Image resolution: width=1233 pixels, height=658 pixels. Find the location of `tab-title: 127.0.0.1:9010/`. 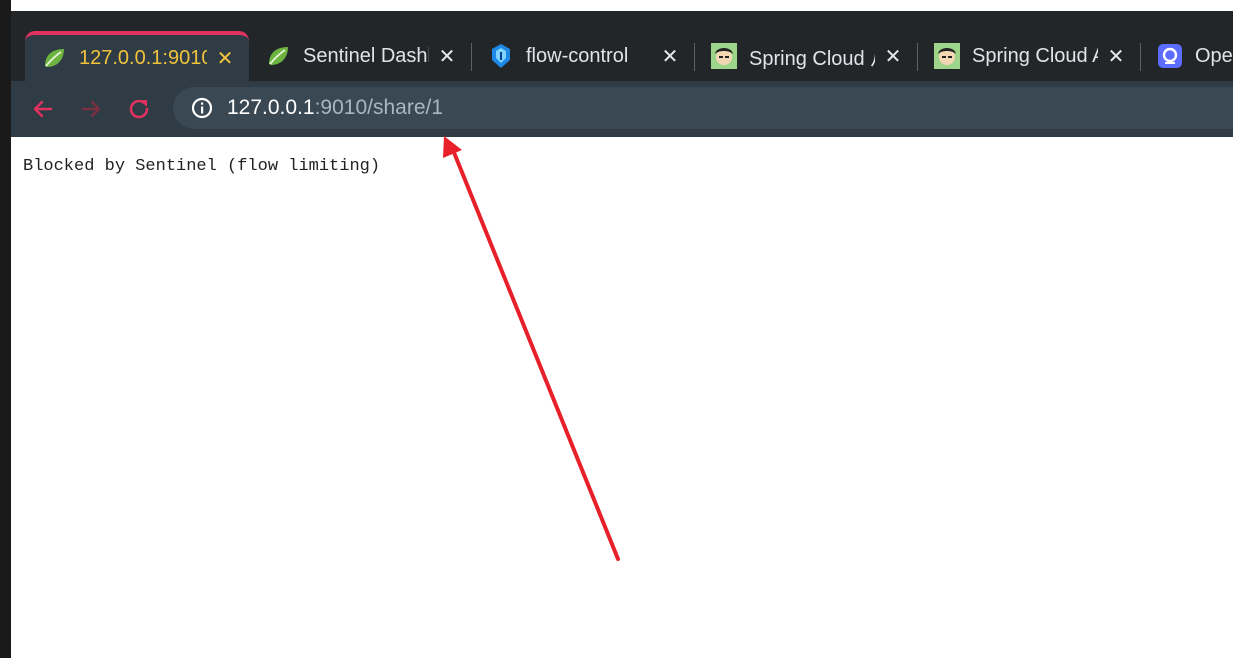

tab-title: 127.0.0.1:9010/ is located at coordinates (143, 57).